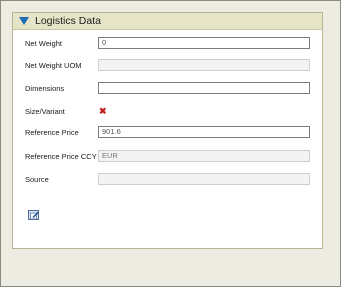  Describe the element at coordinates (204, 65) in the screenshot. I see `net-weight-uom-field` at that location.